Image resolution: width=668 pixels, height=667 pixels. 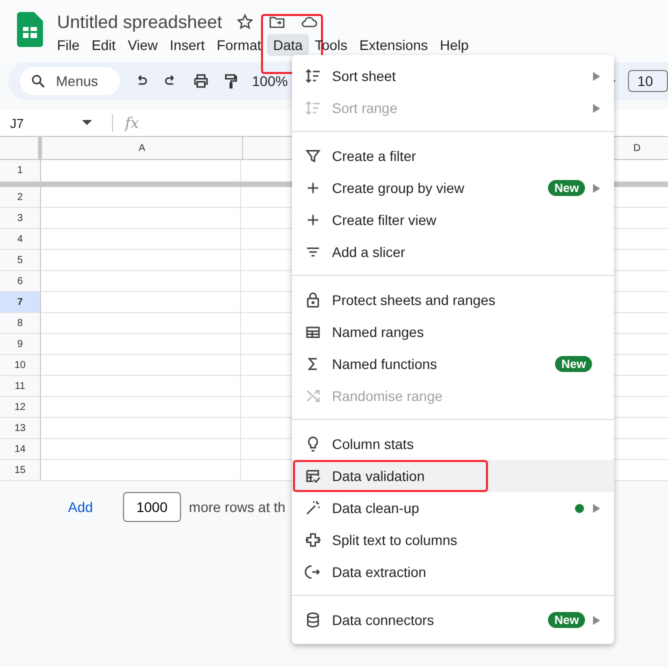 What do you see at coordinates (20, 171) in the screenshot?
I see `row-header: 1` at bounding box center [20, 171].